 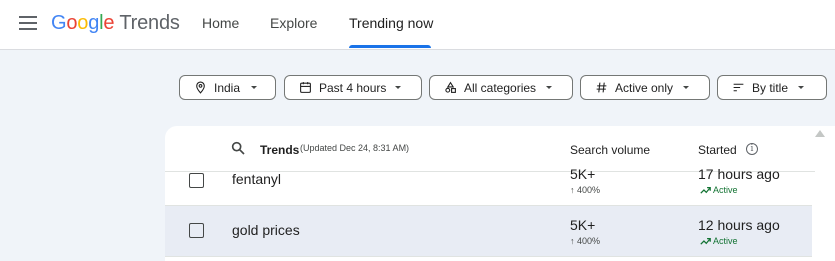 I want to click on tab-explore: Explore, so click(x=293, y=23).